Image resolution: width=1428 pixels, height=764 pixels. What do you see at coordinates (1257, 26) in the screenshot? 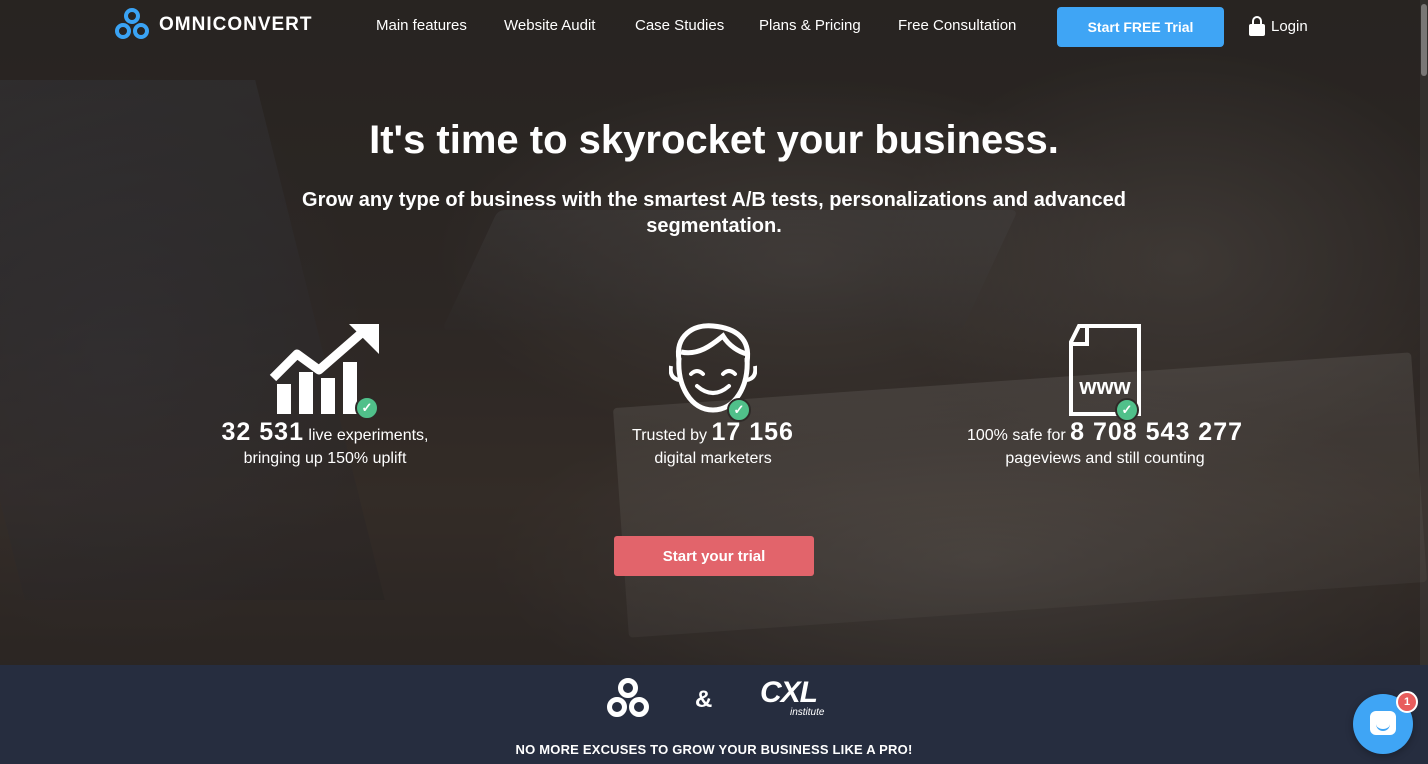
I see `lock-icon` at bounding box center [1257, 26].